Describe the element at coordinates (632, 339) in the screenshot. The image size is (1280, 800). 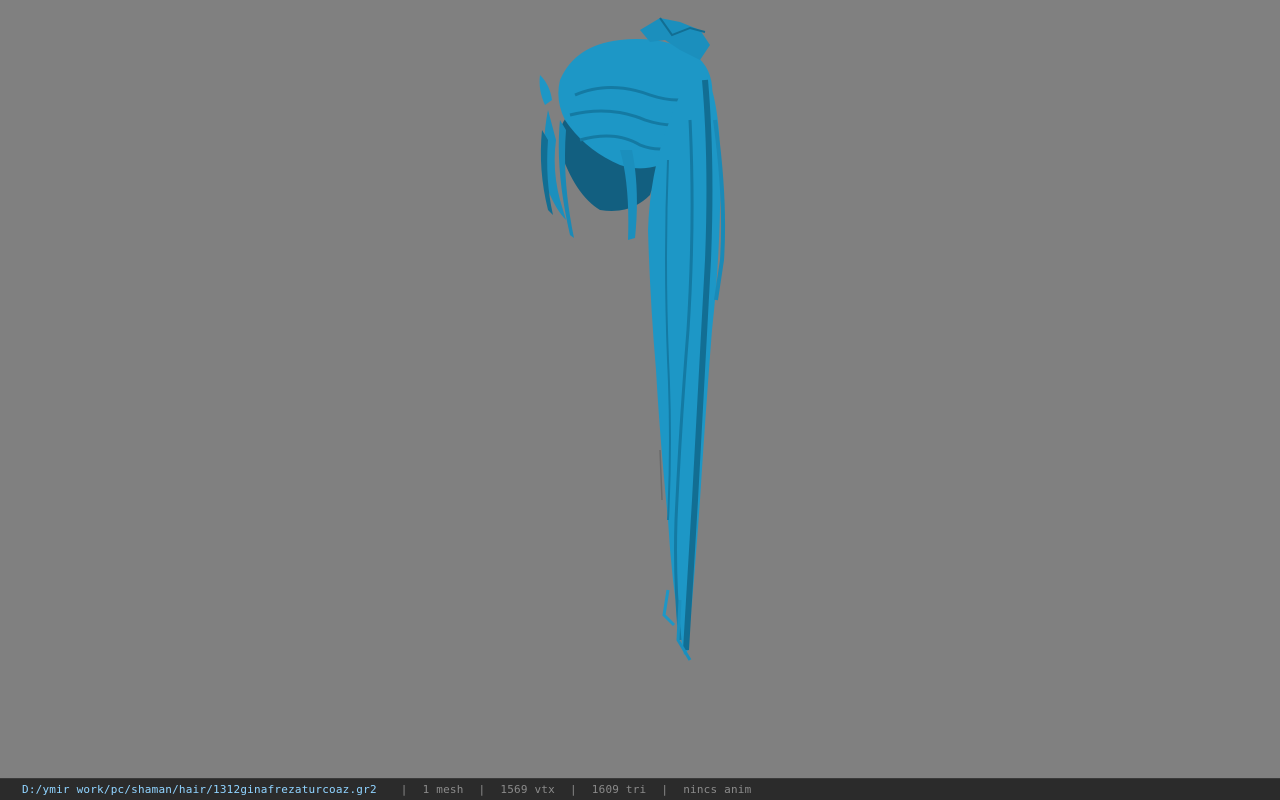
I see `hair-model-icon` at that location.